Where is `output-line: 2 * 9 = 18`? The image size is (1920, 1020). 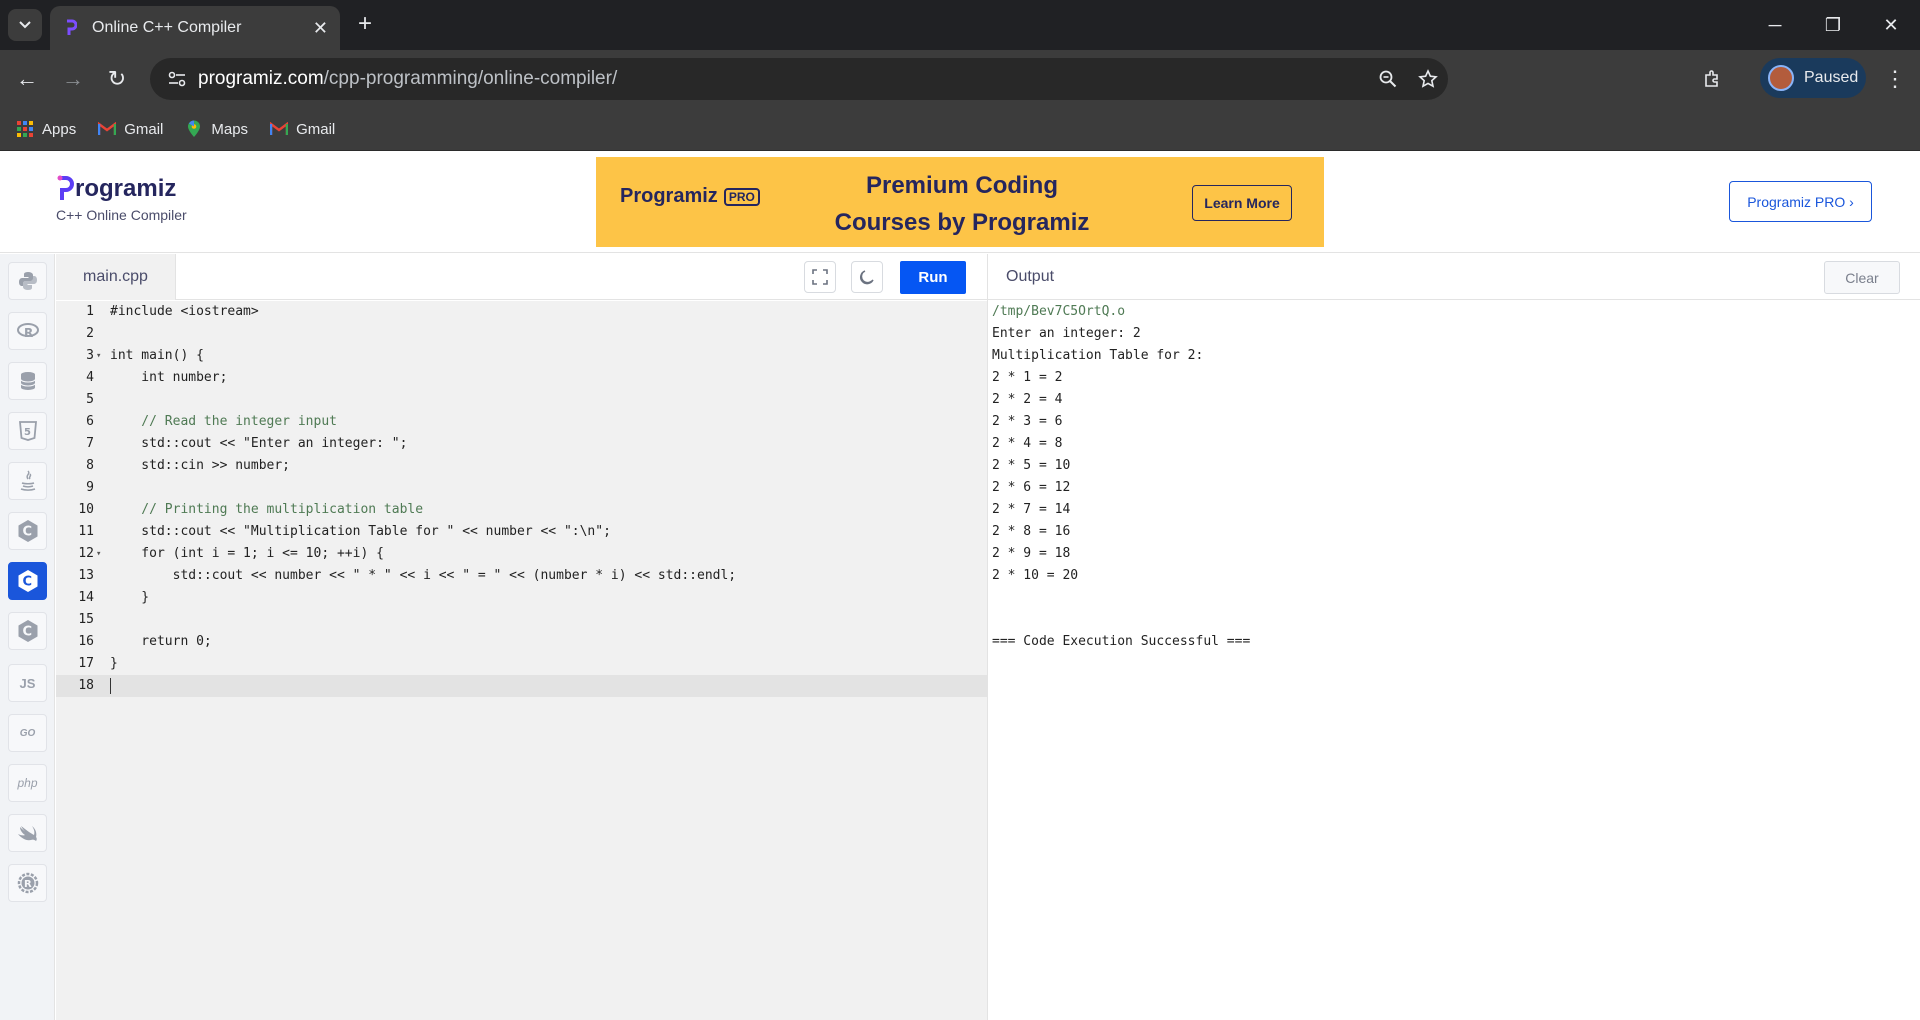 output-line: 2 * 9 = 18 is located at coordinates (1031, 553).